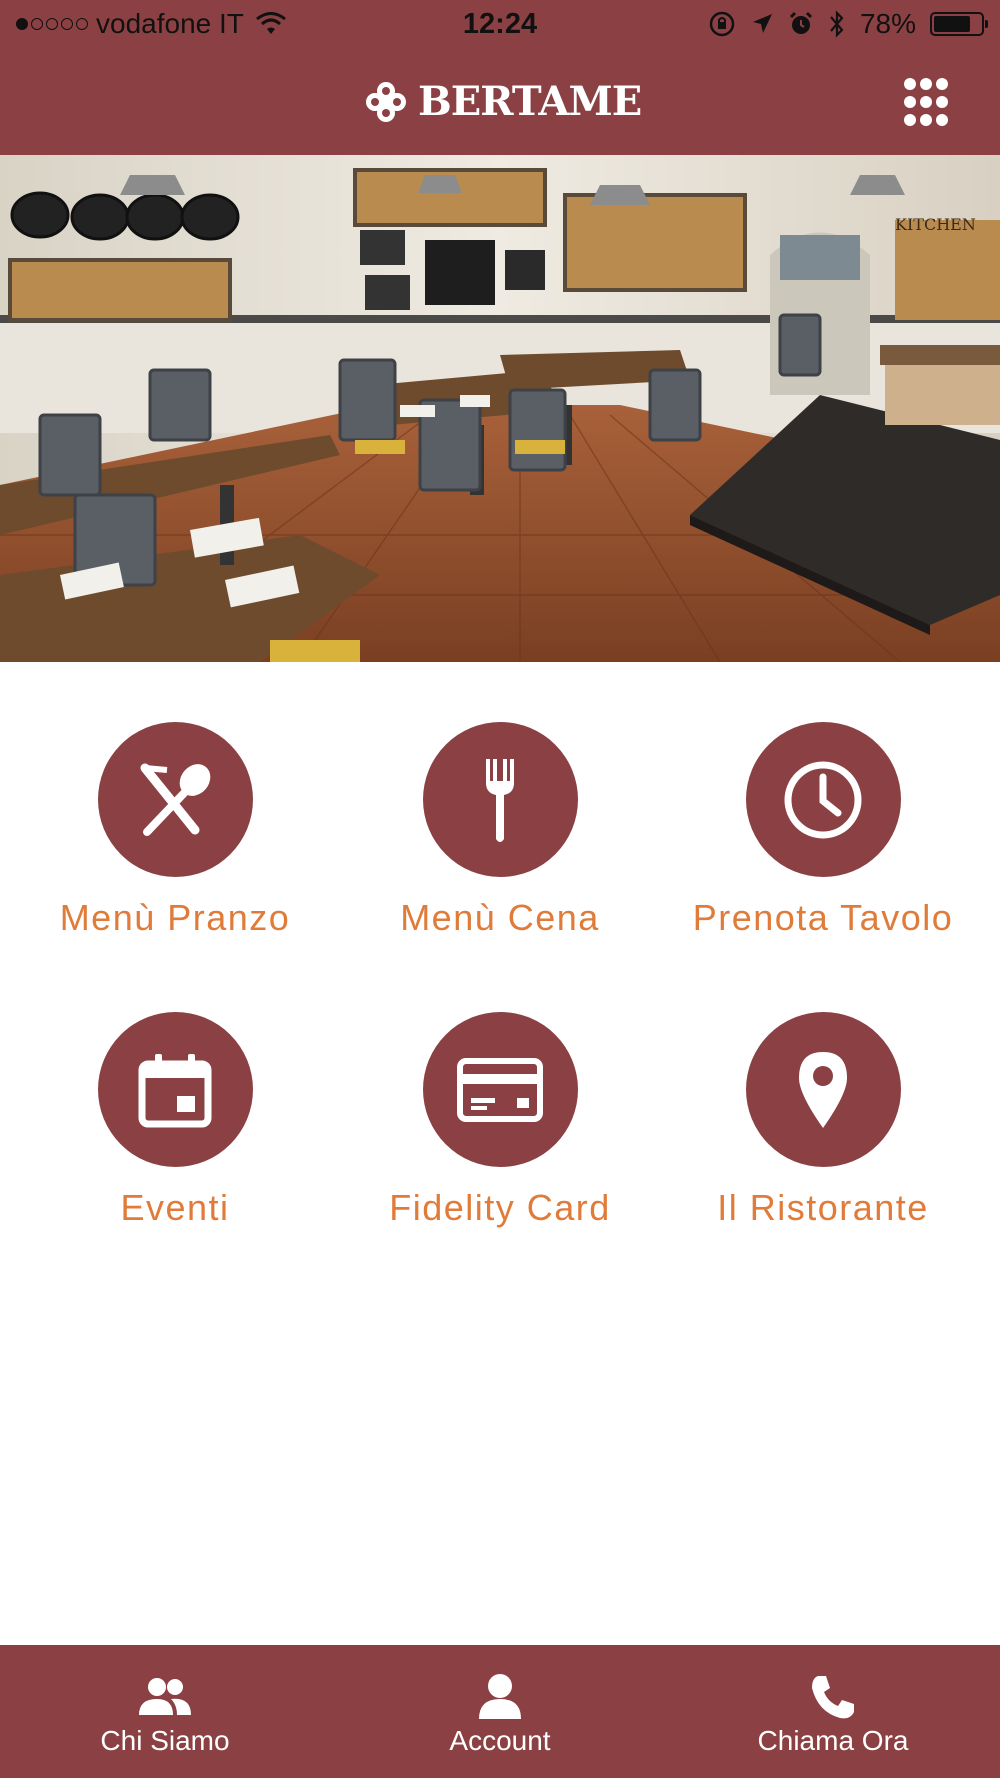  I want to click on people-icon, so click(165, 1696).